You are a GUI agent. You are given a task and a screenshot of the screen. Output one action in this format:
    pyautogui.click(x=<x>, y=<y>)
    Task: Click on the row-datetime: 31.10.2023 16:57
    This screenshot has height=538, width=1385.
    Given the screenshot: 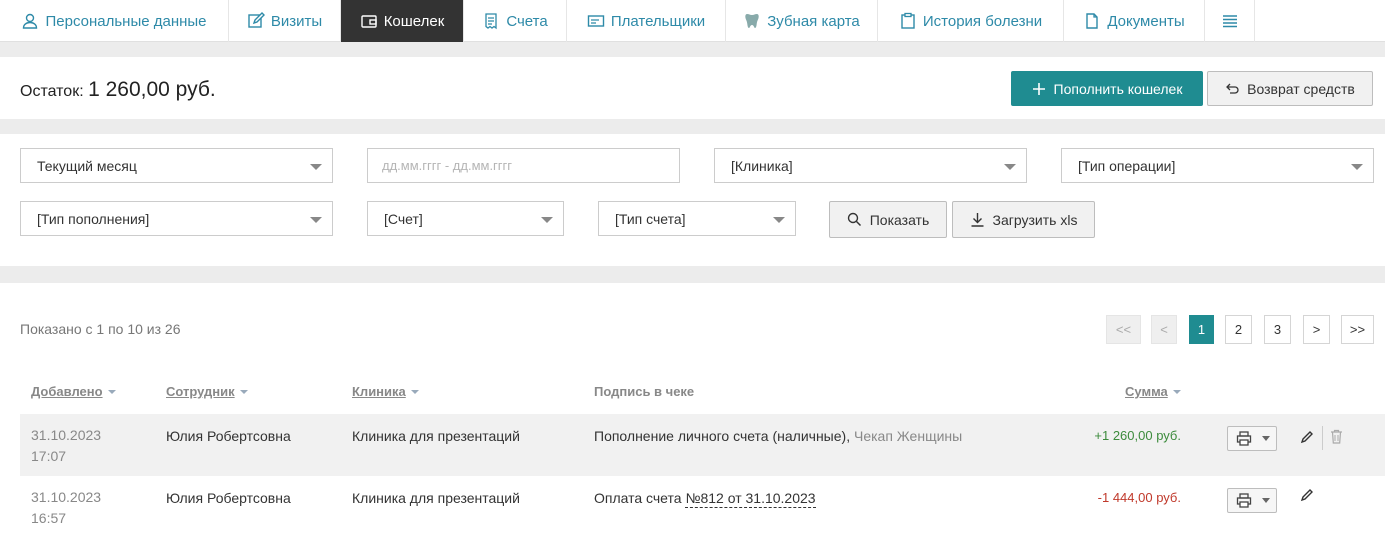 What is the action you would take?
    pyautogui.click(x=66, y=508)
    